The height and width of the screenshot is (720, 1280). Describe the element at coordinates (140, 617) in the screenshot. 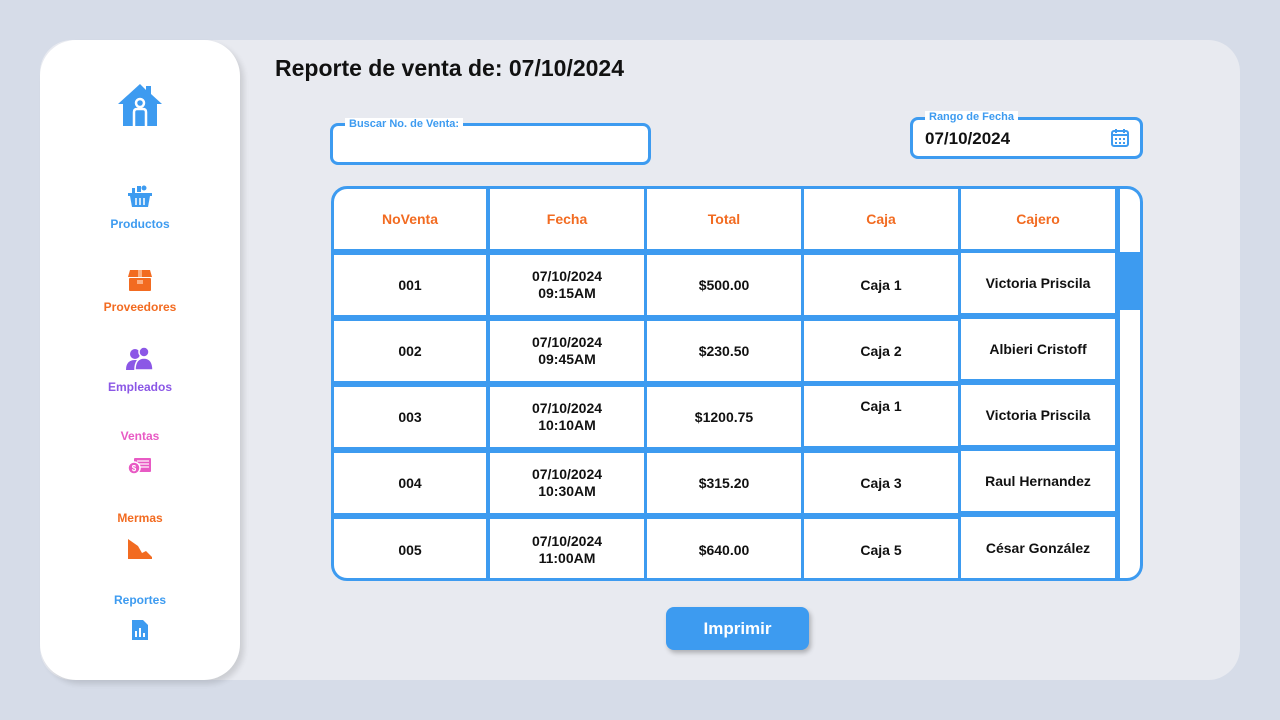

I see `sidebar-item-reportes: Reportes` at that location.